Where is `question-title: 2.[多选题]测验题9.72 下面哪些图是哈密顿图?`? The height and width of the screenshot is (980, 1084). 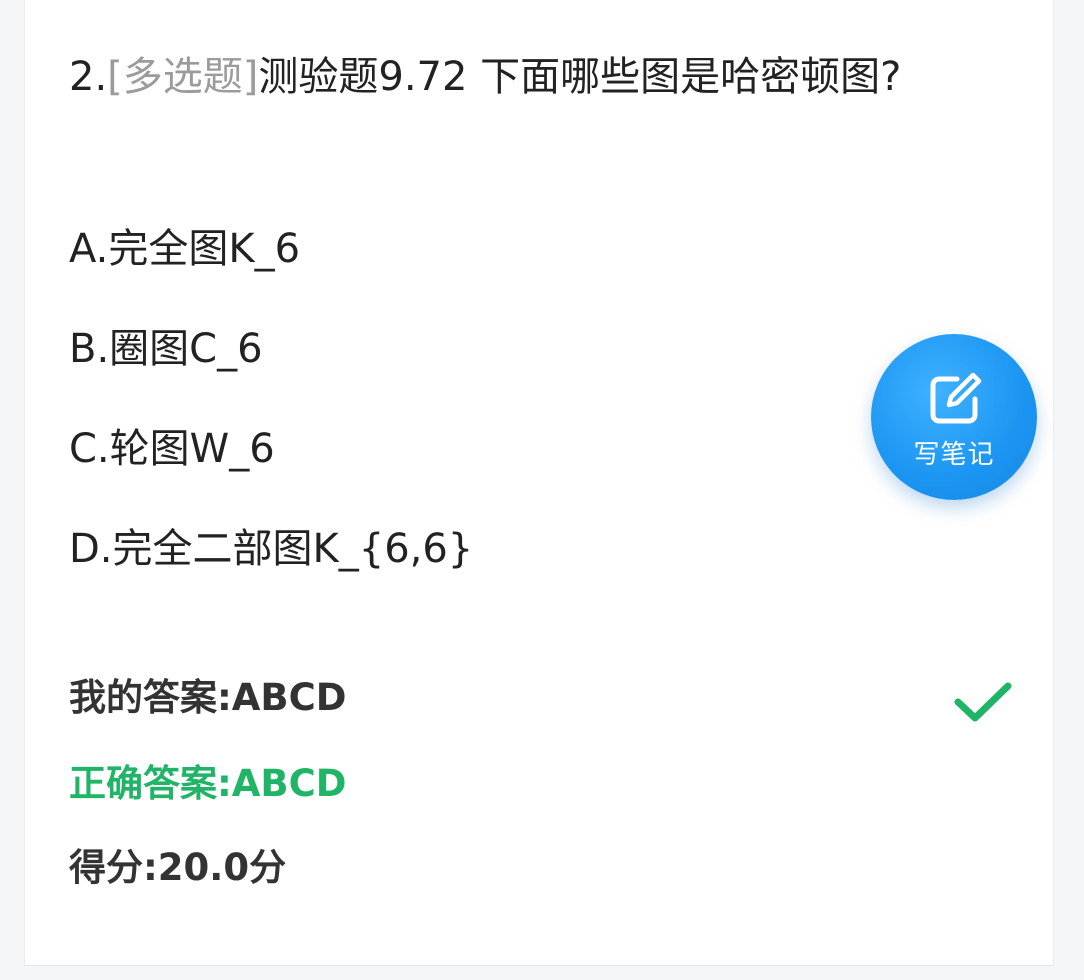 question-title: 2.[多选题]测验题9.72 下面哪些图是哈密顿图? is located at coordinates (485, 77).